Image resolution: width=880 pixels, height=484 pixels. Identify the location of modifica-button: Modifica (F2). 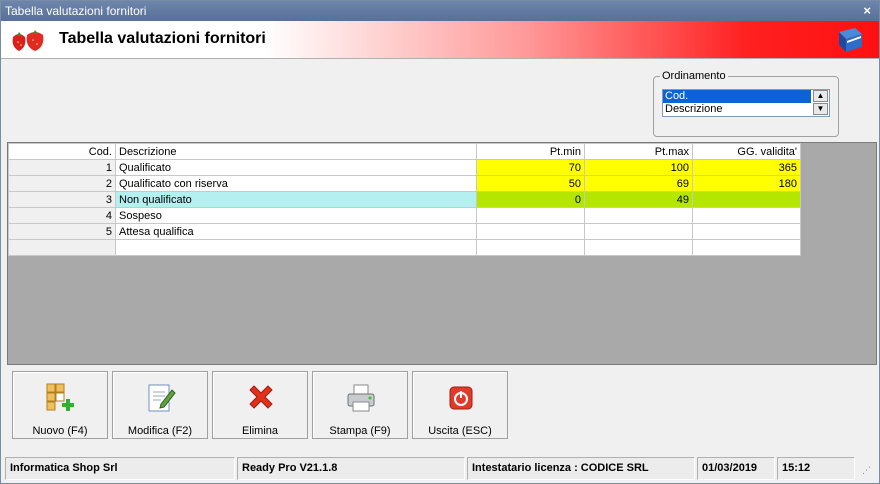
(160, 405).